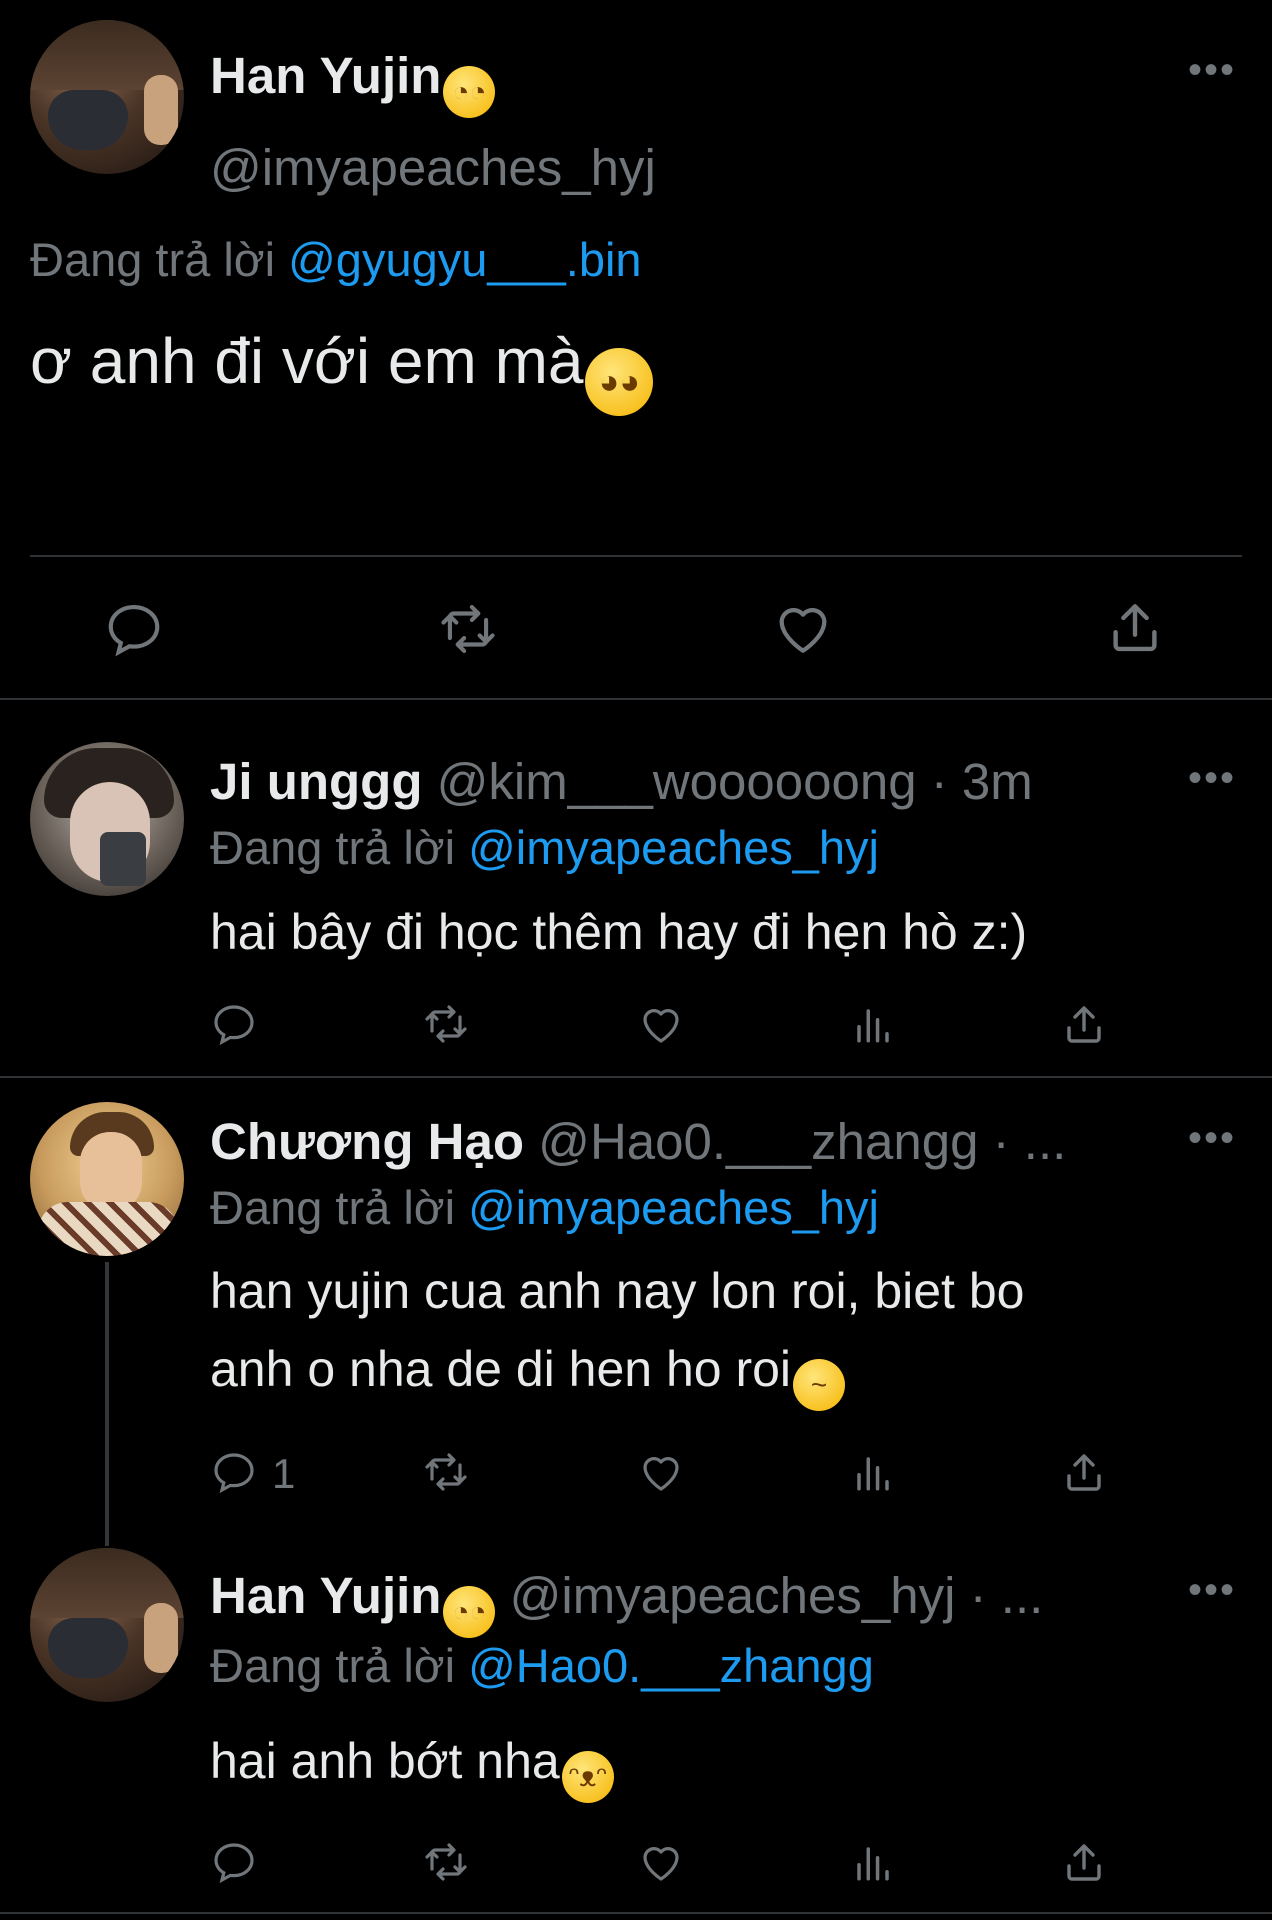 The width and height of the screenshot is (1272, 1920). I want to click on tweet-header: Ji unggg @kim___woooooong · 3m, so click(621, 781).